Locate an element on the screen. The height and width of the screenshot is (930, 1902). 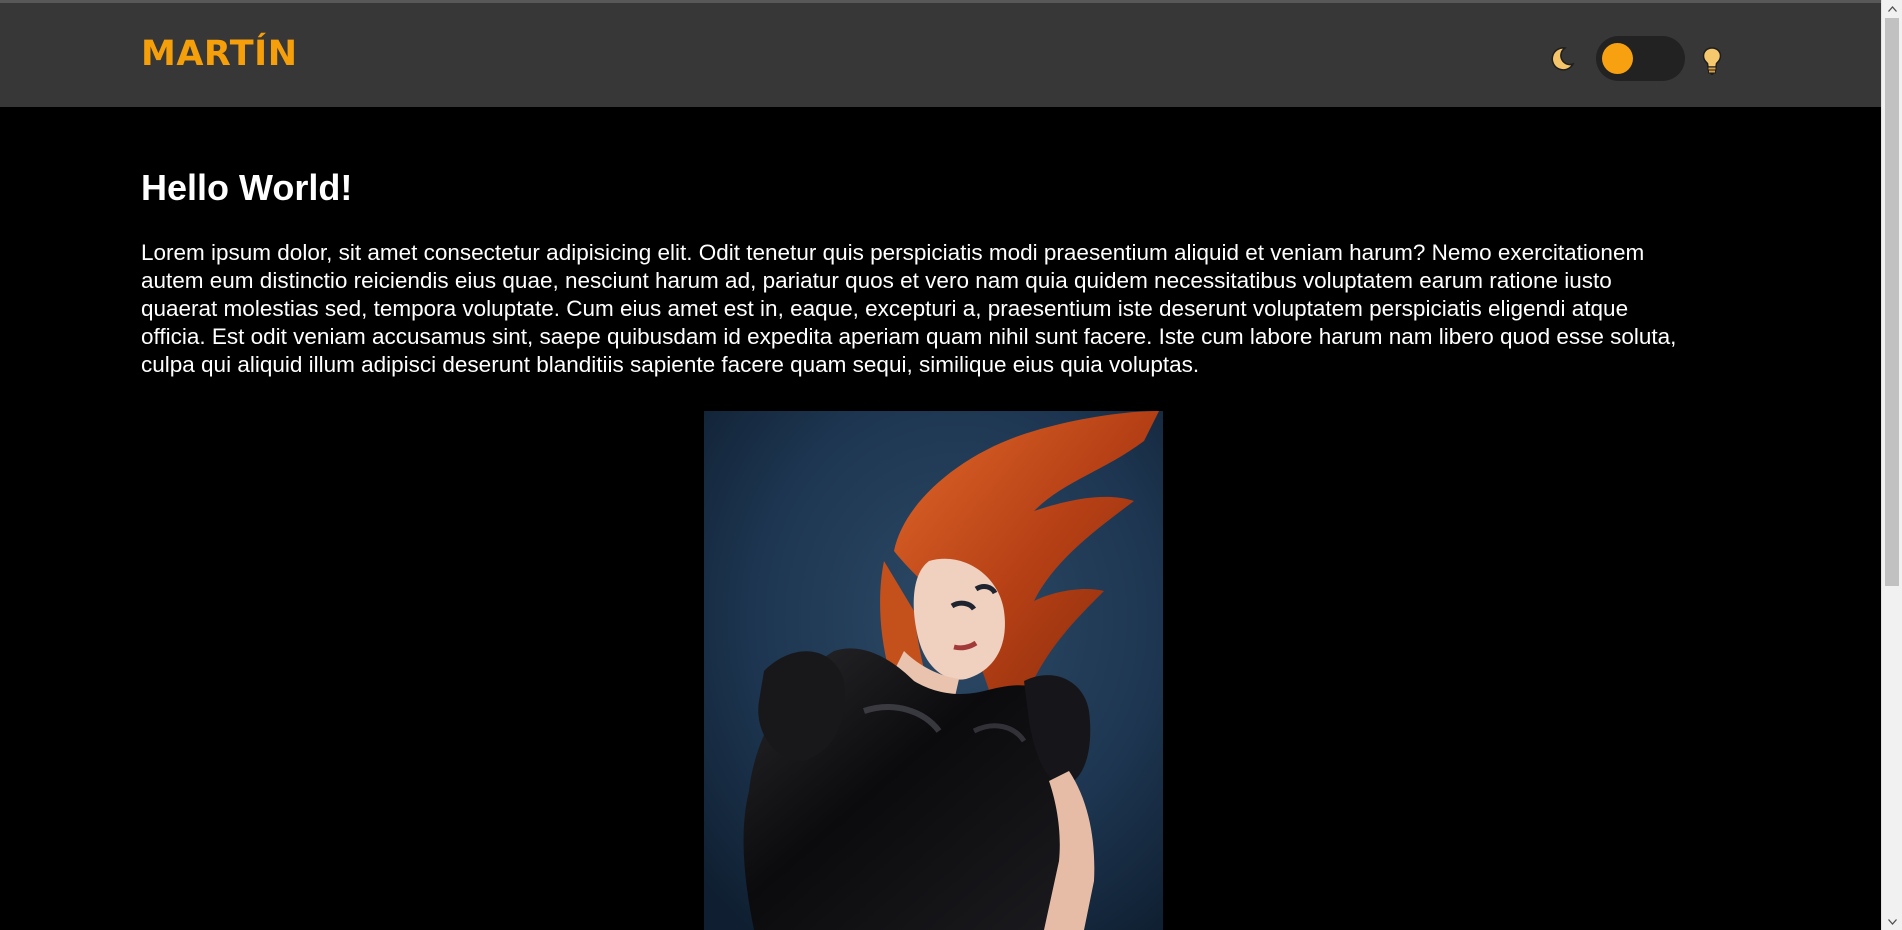
portrait-image is located at coordinates (933, 670).